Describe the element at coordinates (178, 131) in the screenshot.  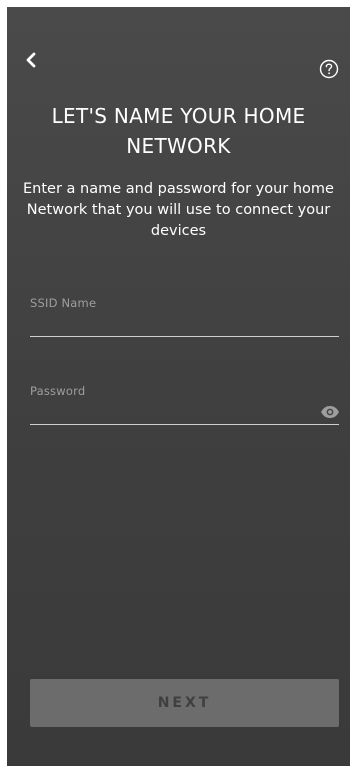
I see `page-title: LET'S NAME YOUR HOME NETWORK` at that location.